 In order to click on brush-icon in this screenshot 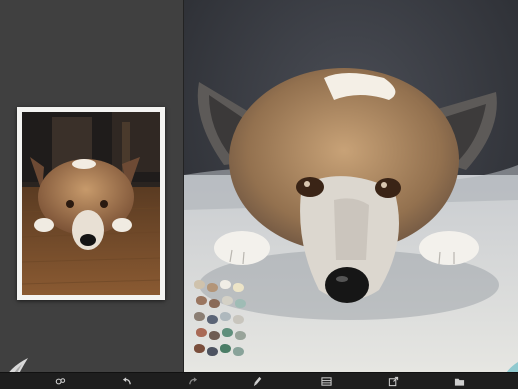, I will do `click(257, 381)`.